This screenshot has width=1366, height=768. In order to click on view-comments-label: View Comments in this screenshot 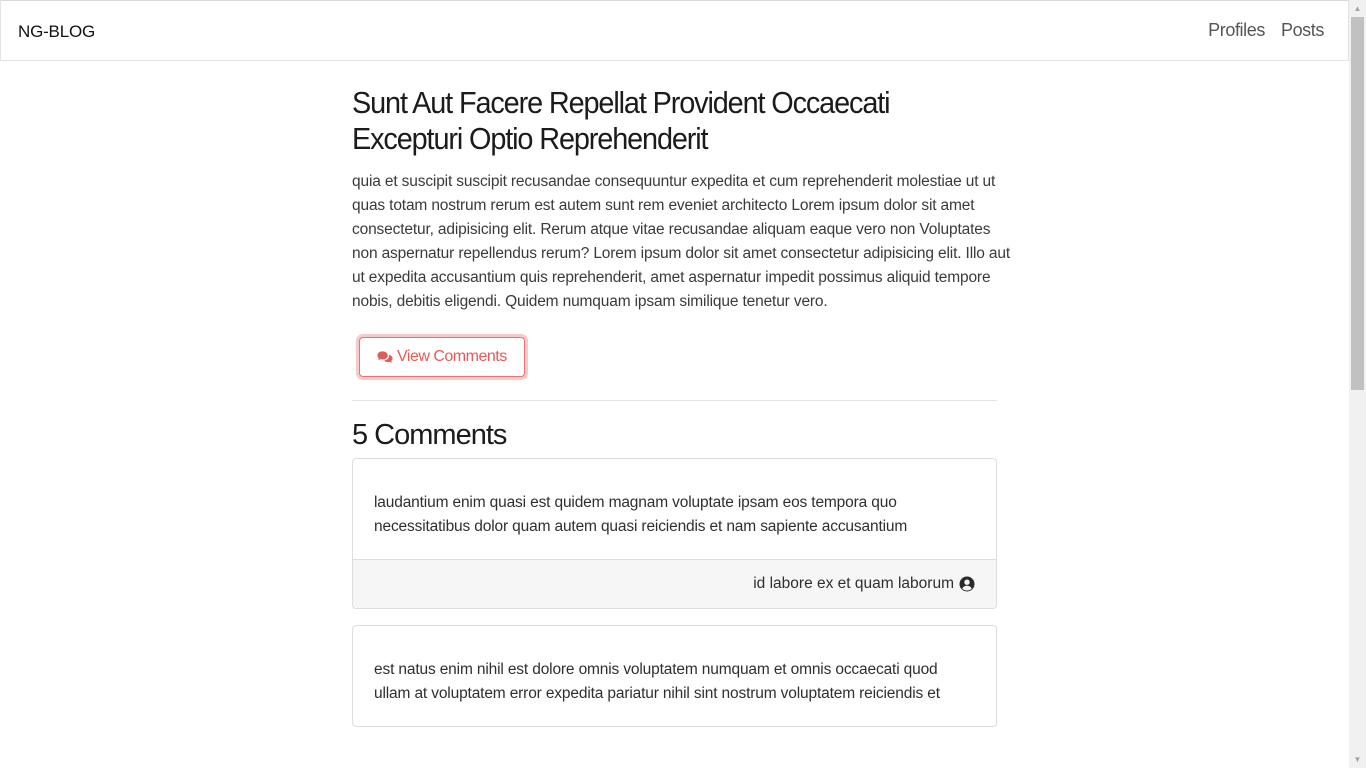, I will do `click(452, 356)`.